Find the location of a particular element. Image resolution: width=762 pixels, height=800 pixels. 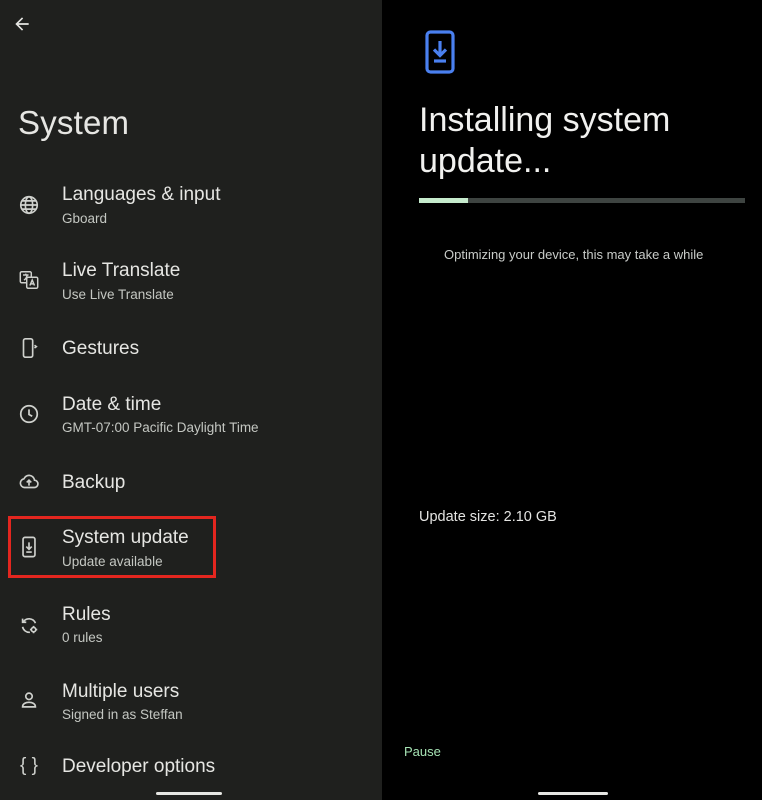

braces-icon: { } is located at coordinates (29, 765).